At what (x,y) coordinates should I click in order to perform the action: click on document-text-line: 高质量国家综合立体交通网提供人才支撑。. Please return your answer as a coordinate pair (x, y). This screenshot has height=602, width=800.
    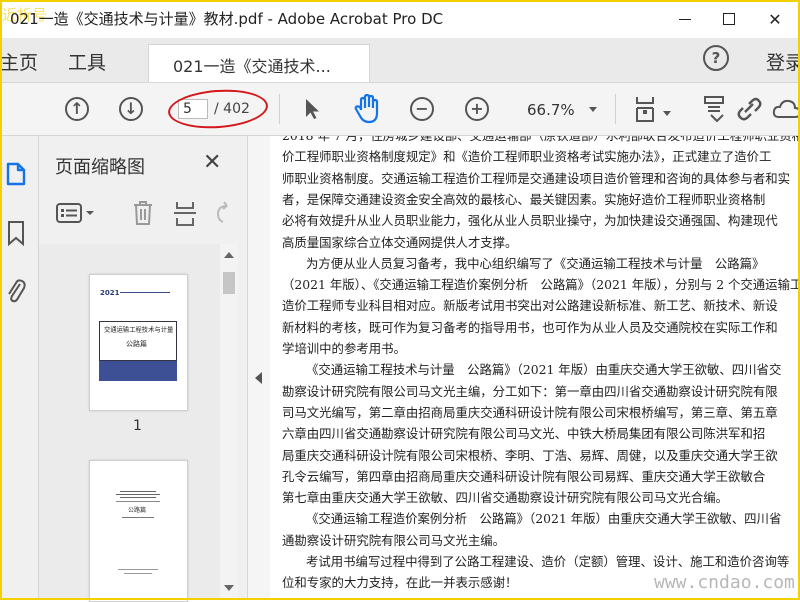
    Looking at the image, I should click on (400, 242).